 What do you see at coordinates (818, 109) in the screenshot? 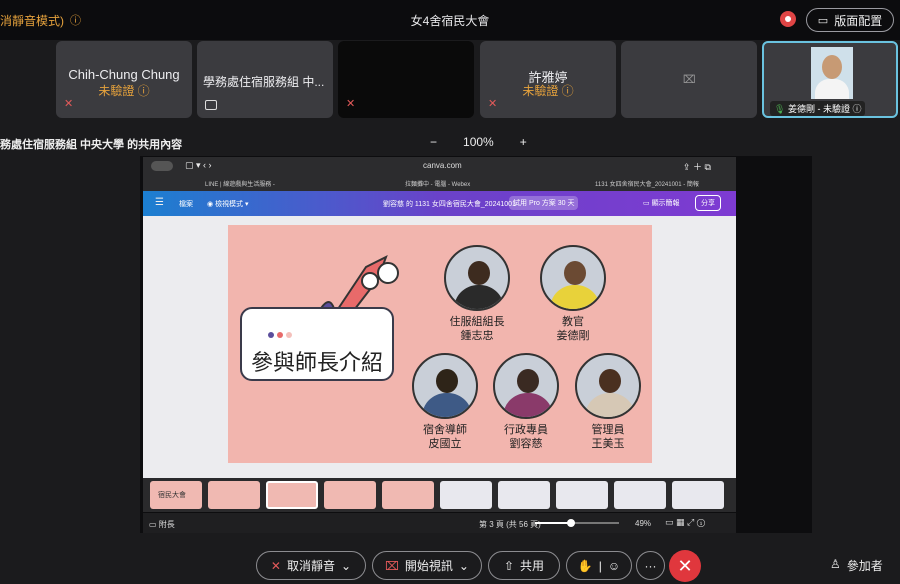
I see `speaker-name: 姜德剛 - 未驗證` at bounding box center [818, 109].